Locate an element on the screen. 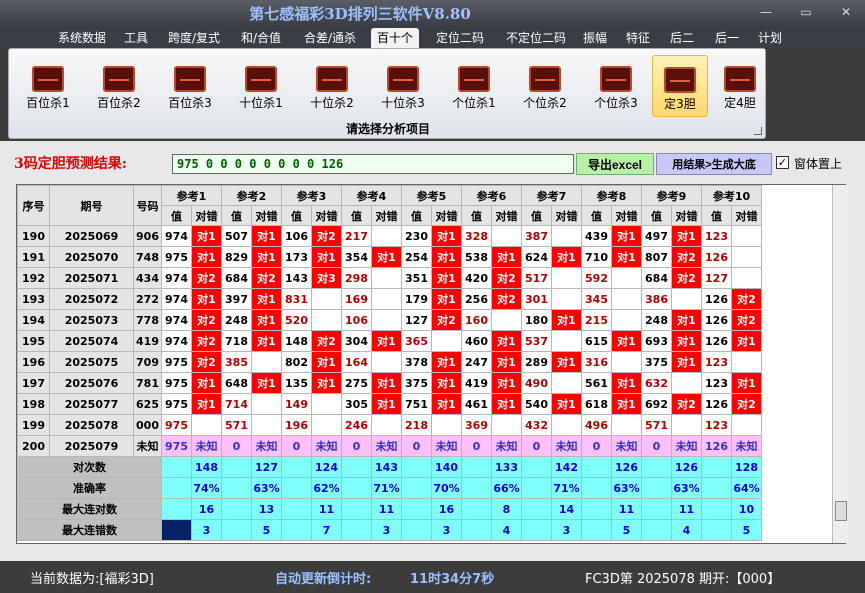 The width and height of the screenshot is (865, 593). menu-11: 后一 is located at coordinates (727, 38).